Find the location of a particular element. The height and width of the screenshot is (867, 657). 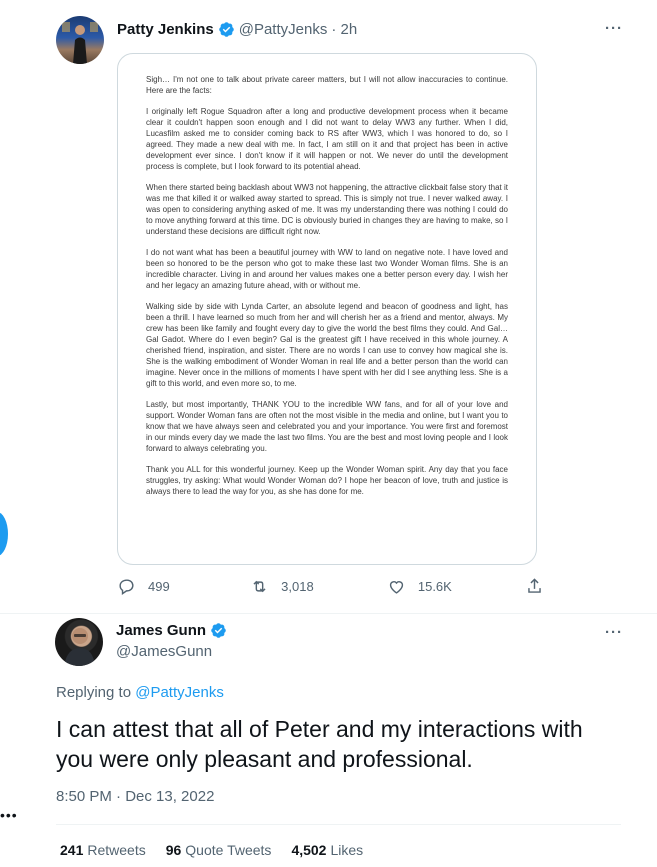

likes-stat: 4,502 Likes is located at coordinates (327, 850).